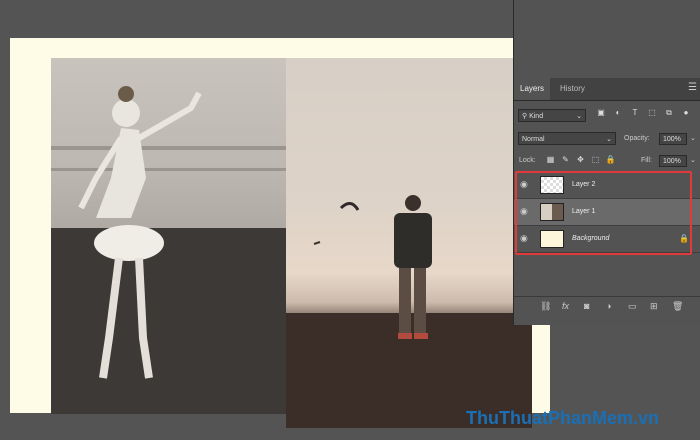 This screenshot has height=440, width=700. What do you see at coordinates (586, 306) in the screenshot?
I see `add-mask-icon: ◙` at bounding box center [586, 306].